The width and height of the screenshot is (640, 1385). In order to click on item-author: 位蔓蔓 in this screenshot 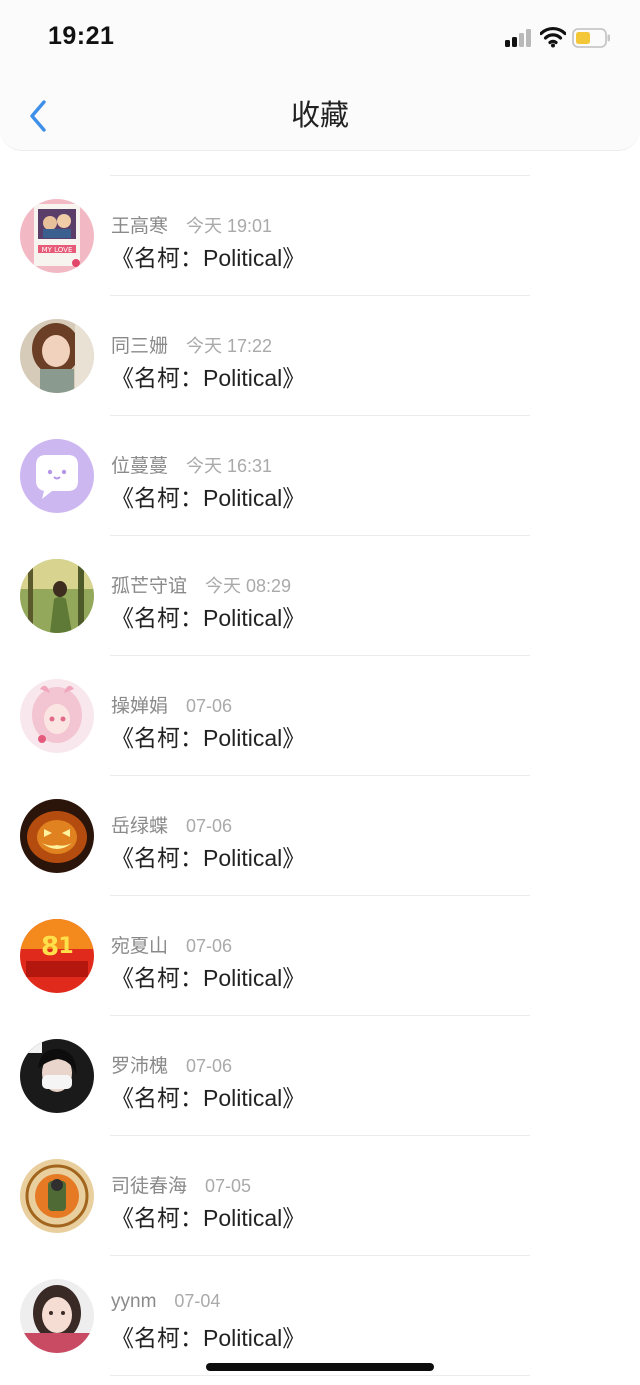, I will do `click(140, 466)`.